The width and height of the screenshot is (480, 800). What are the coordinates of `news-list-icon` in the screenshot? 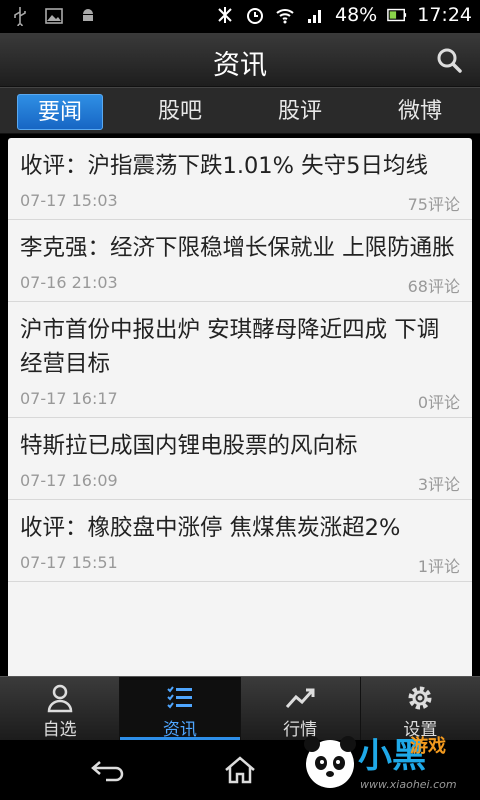 It's located at (179, 697).